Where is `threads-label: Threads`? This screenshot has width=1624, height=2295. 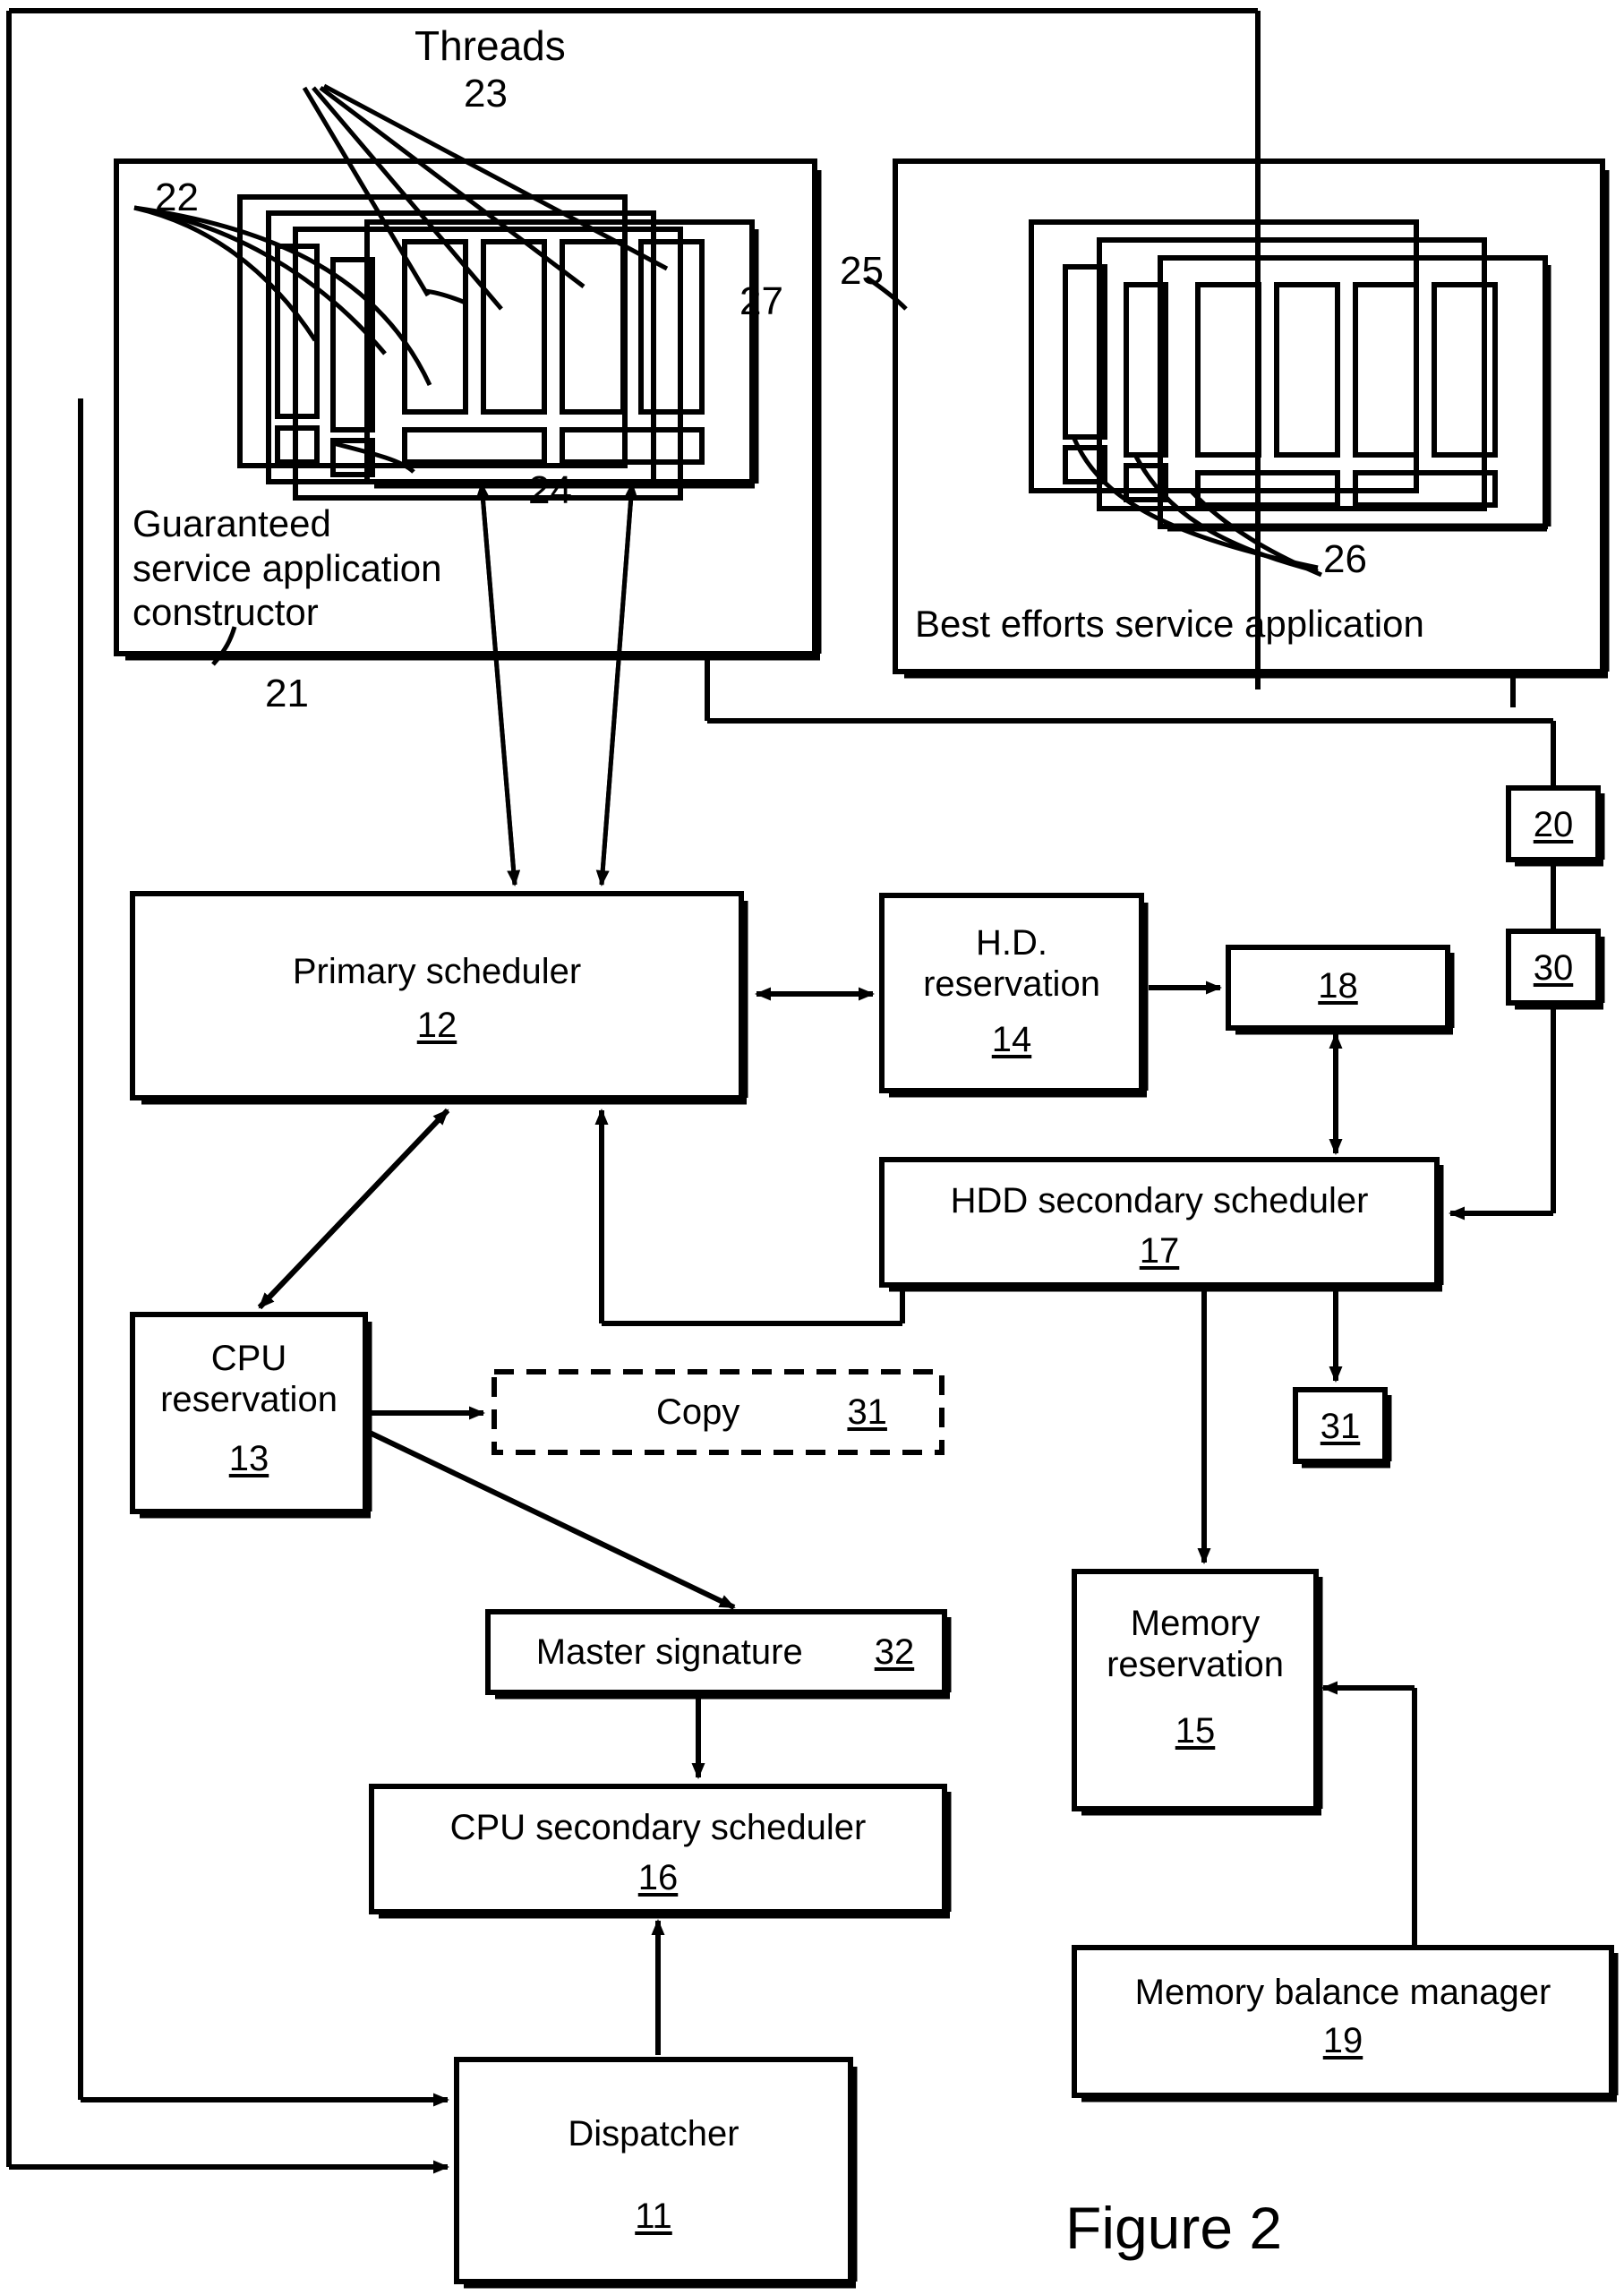 threads-label: Threads is located at coordinates (490, 45).